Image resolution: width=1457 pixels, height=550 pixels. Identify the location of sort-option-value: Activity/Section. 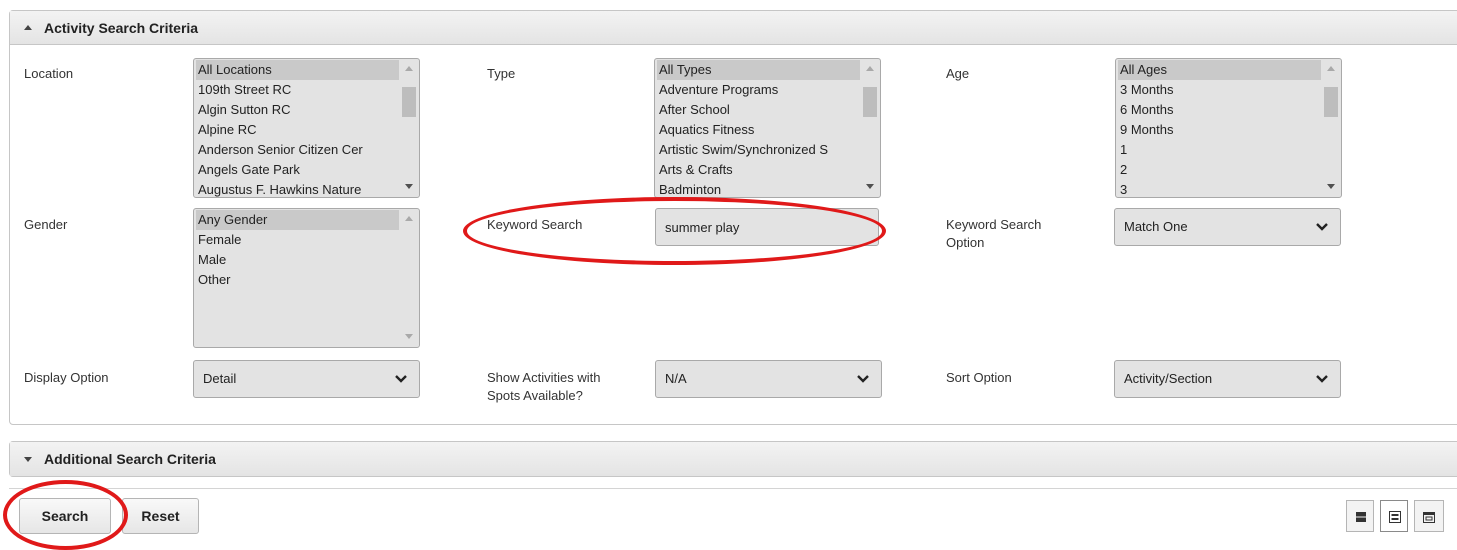
(1168, 378).